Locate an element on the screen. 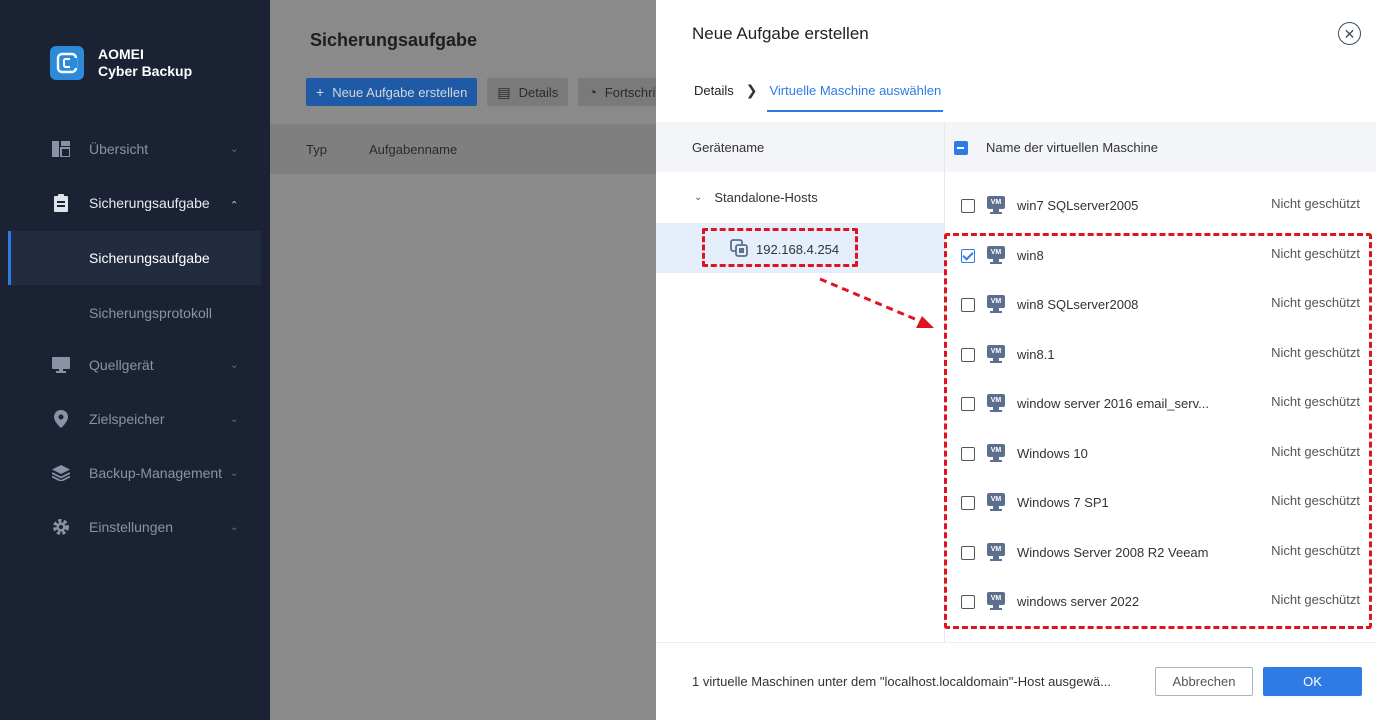 The image size is (1376, 720). sidebar-item-label: Backup-Management is located at coordinates (156, 473).